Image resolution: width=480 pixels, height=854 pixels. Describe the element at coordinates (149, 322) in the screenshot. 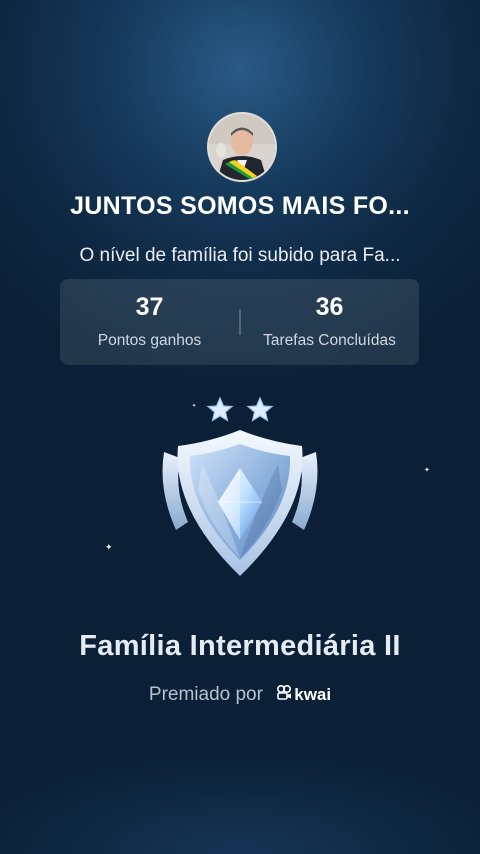

I see `stat-points: 37 Pontos ganhos` at that location.